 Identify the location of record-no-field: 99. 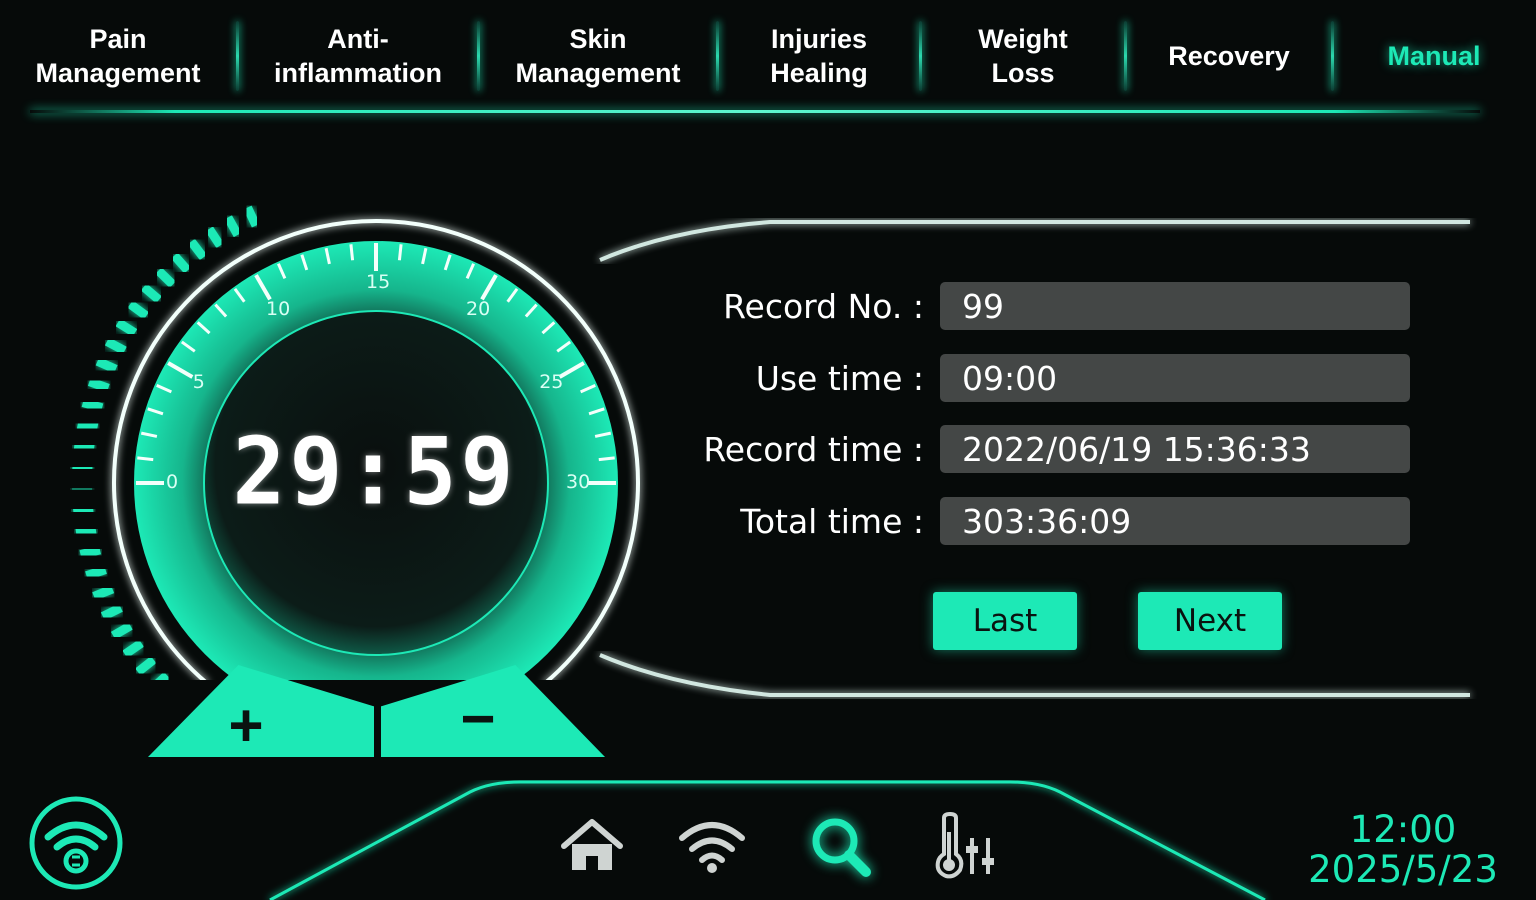
(1175, 306).